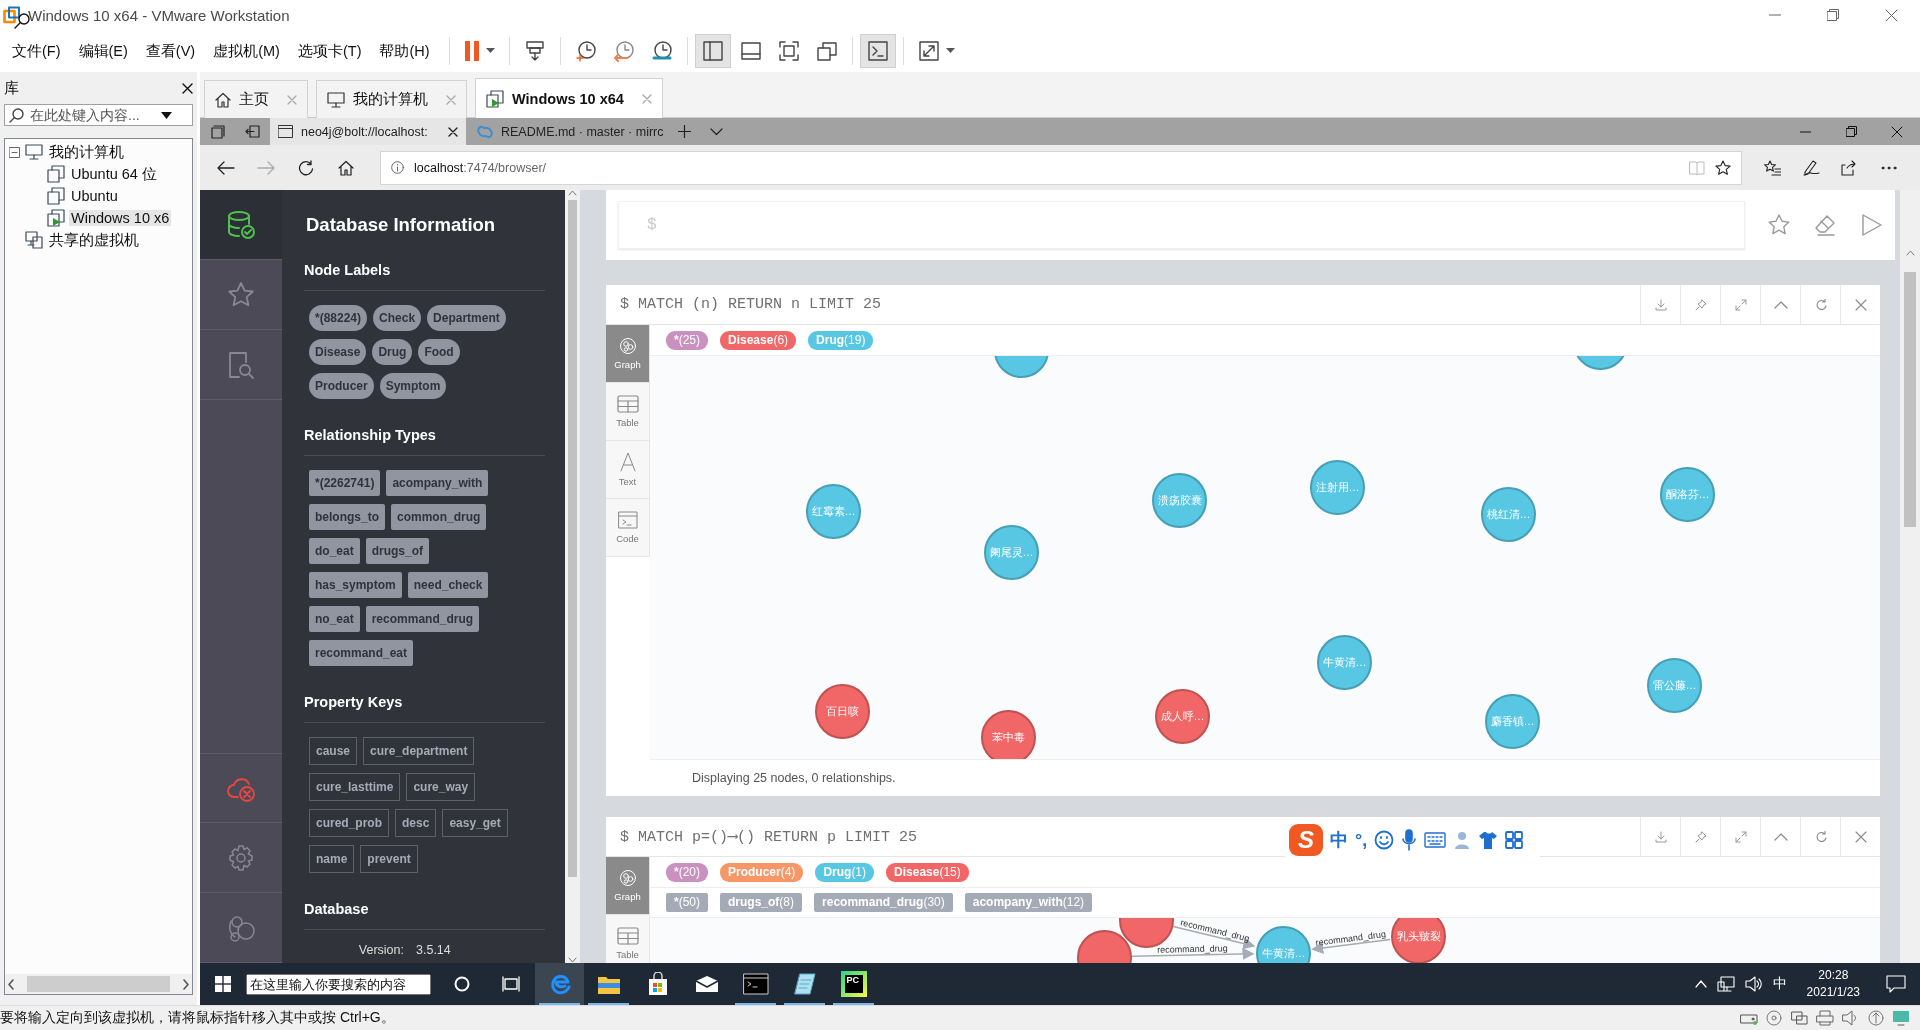 The height and width of the screenshot is (1030, 1920). I want to click on tag-relationship: belongs_to, so click(347, 517).